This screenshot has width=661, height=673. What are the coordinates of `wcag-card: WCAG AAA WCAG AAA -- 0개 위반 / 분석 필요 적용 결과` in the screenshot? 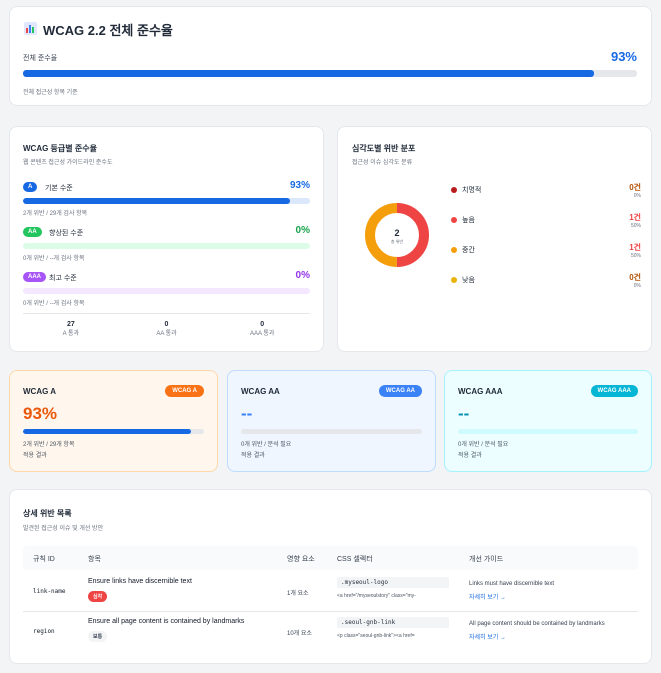 It's located at (548, 421).